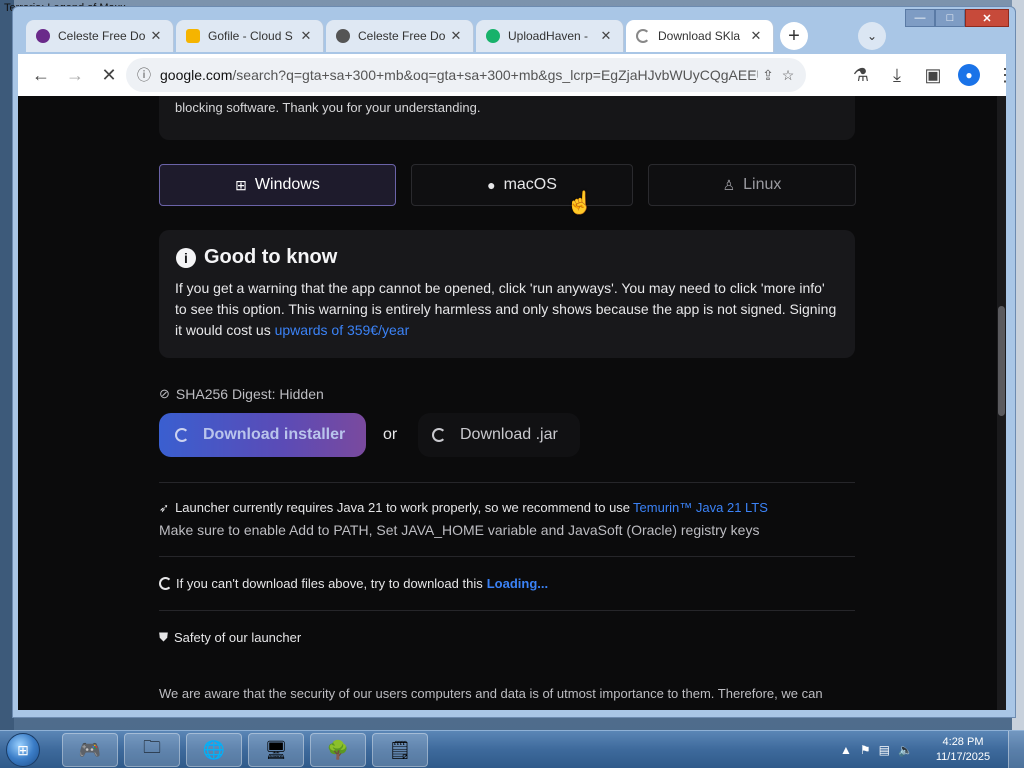 This screenshot has height=768, width=1024. Describe the element at coordinates (400, 750) in the screenshot. I see `taskbar-app-notes: 🗒` at that location.